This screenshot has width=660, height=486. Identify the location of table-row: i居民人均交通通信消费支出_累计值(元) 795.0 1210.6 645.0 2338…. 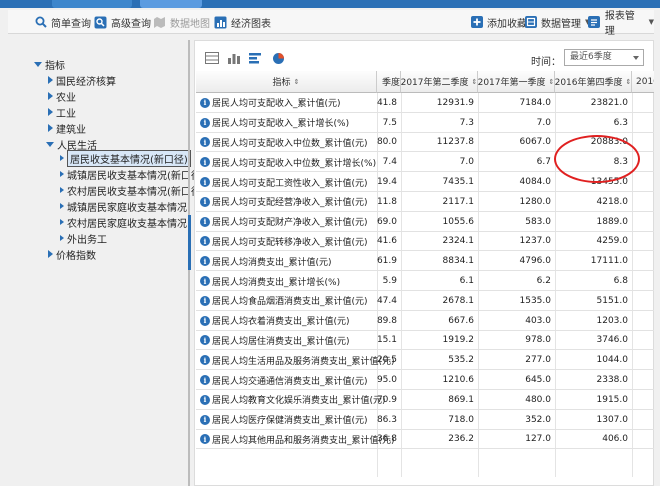
(425, 380).